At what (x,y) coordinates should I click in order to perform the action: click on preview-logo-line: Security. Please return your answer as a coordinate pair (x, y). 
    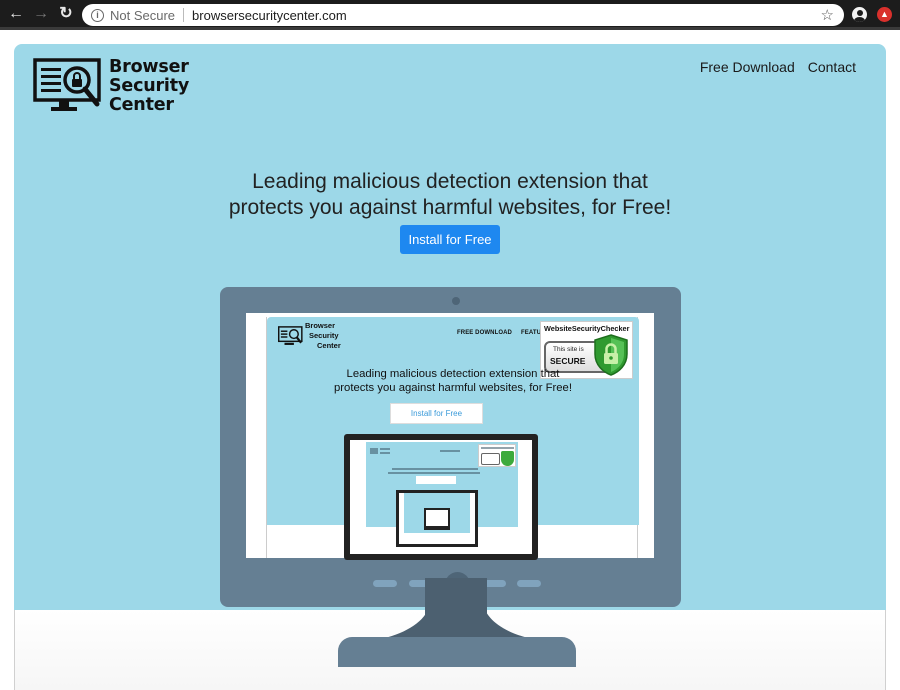
    Looking at the image, I should click on (324, 335).